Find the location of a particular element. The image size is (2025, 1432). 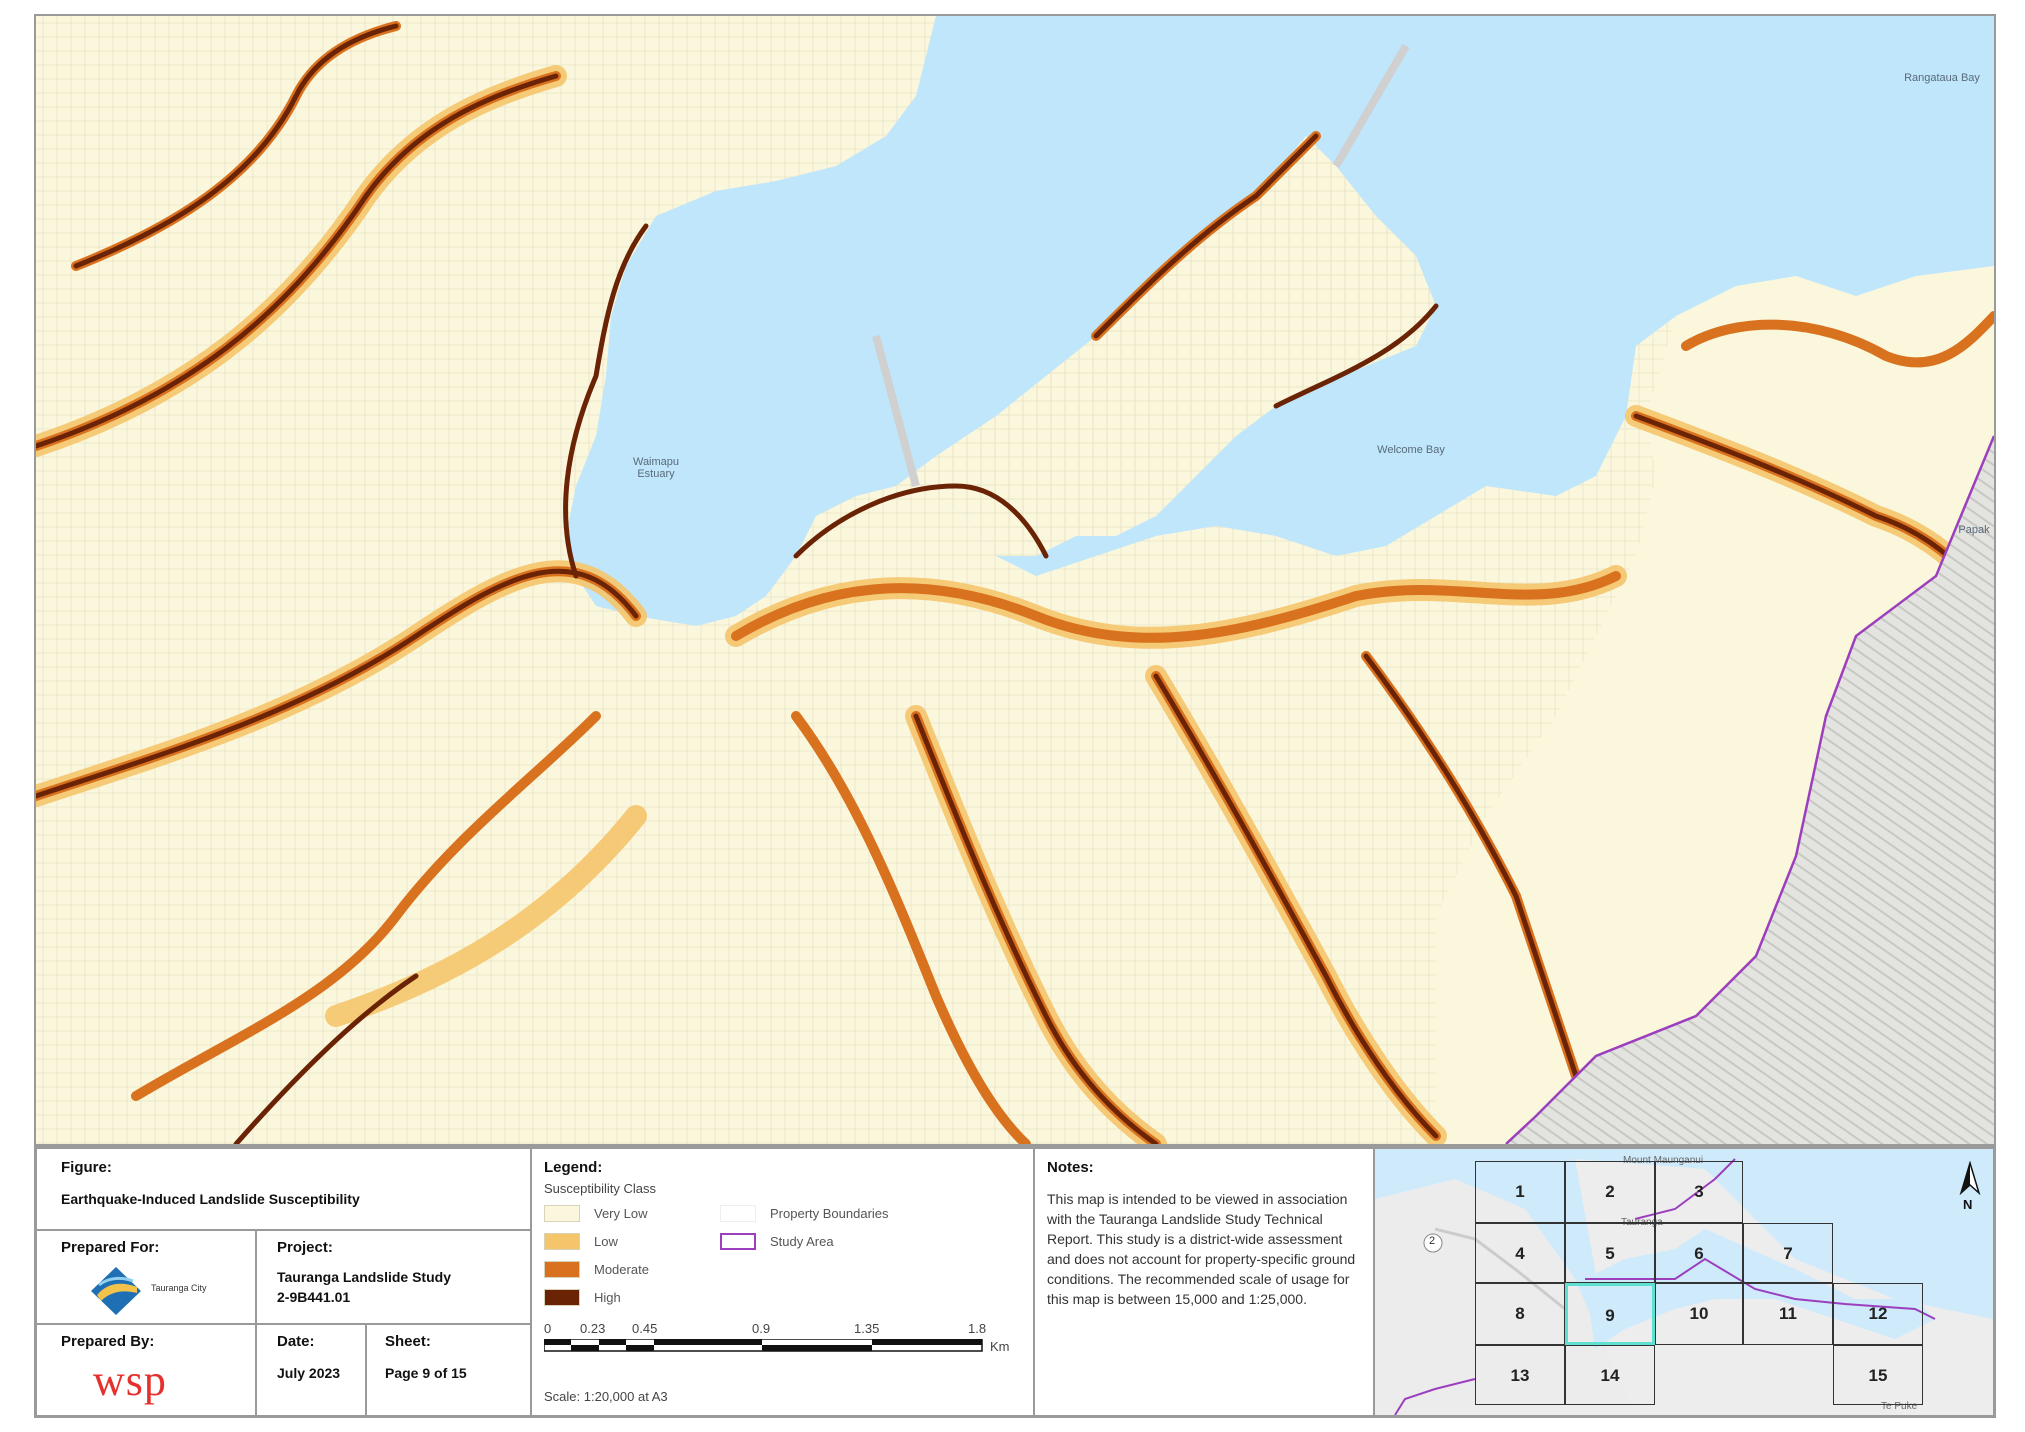

sheet-12: 12 is located at coordinates (1878, 1314).